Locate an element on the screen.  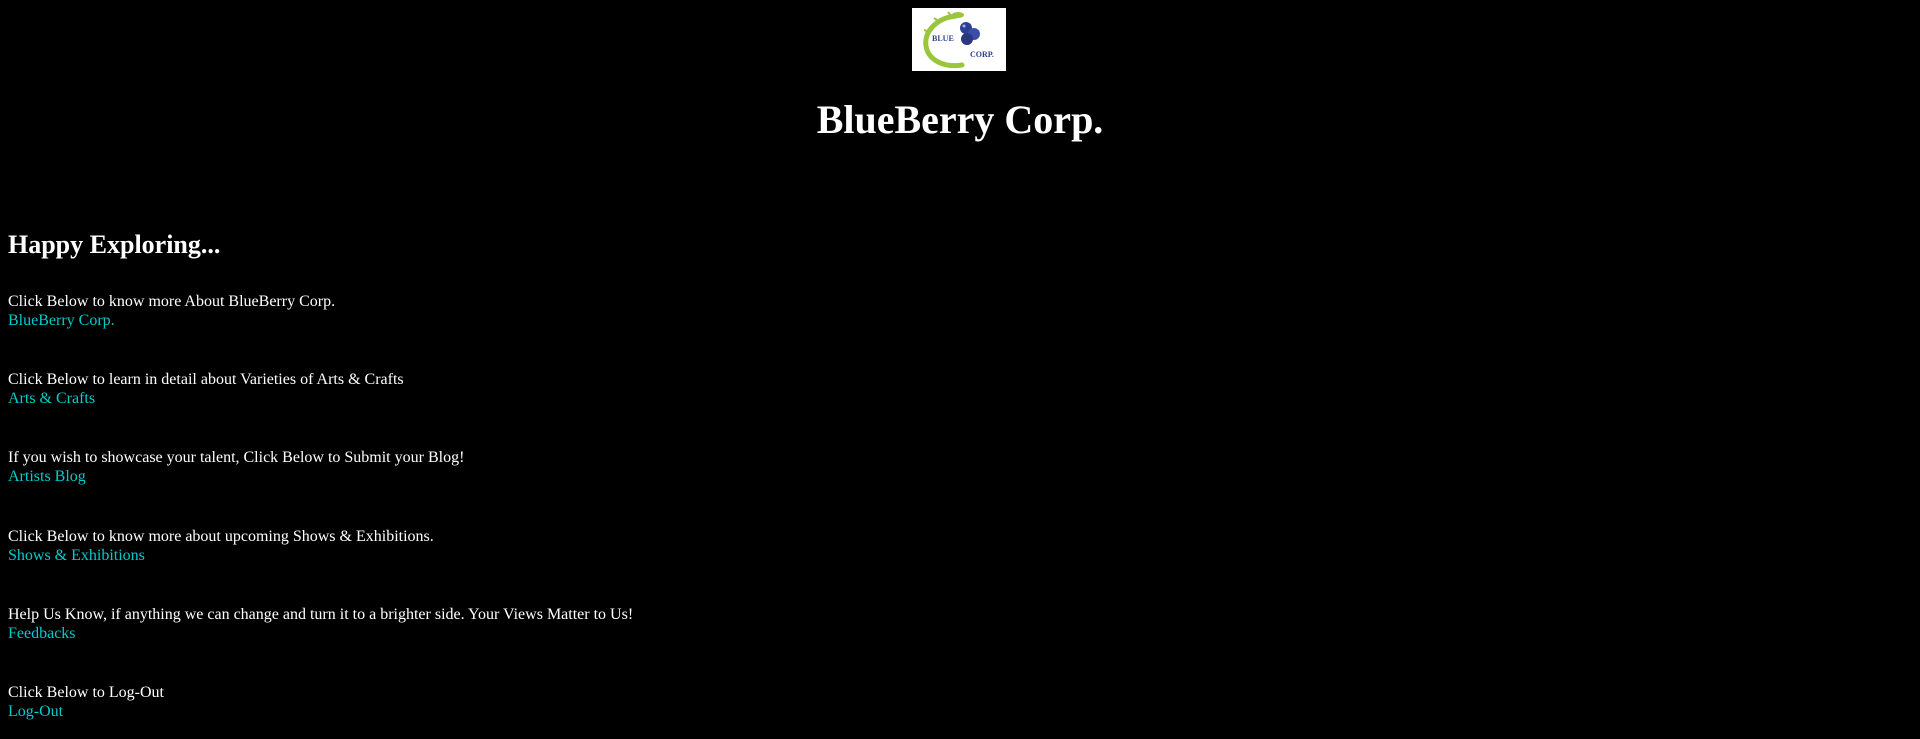
section-log-out: Click Below to Log-Out Log-Out is located at coordinates (86, 702).